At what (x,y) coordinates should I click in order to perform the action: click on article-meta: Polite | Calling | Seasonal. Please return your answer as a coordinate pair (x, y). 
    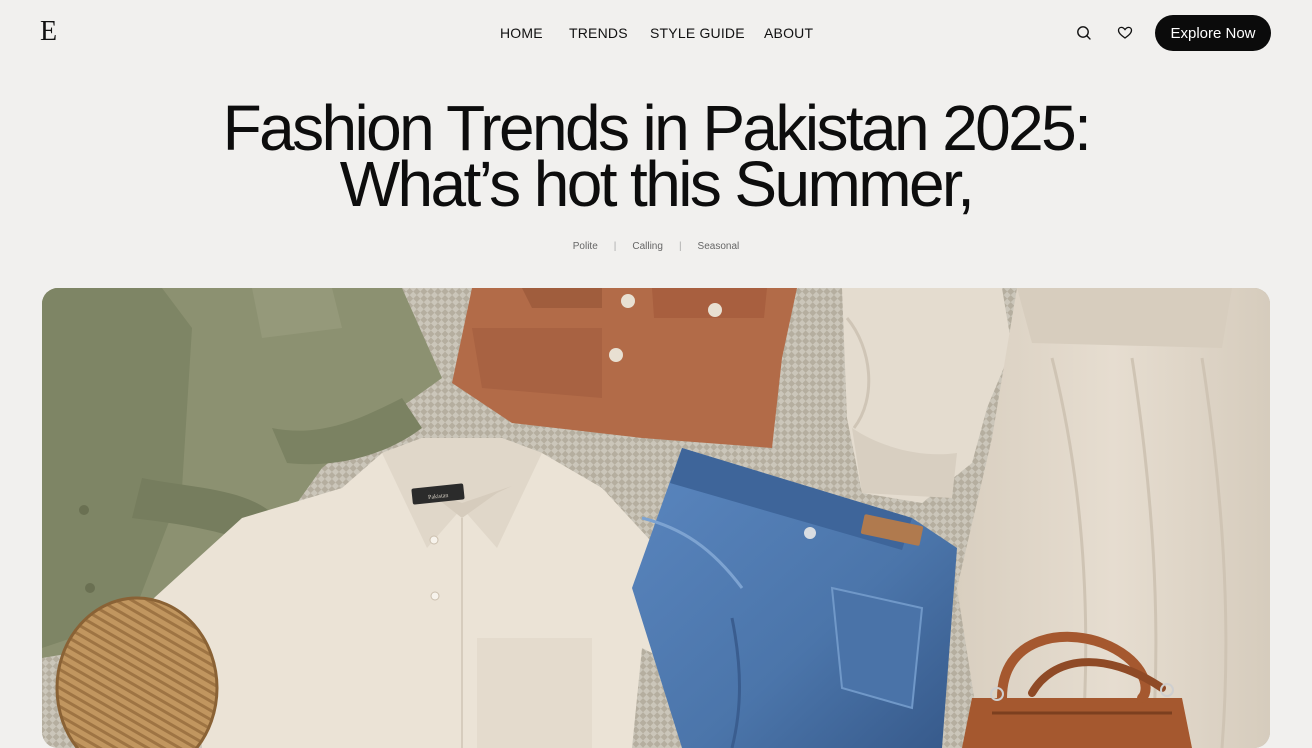
    Looking at the image, I should click on (656, 247).